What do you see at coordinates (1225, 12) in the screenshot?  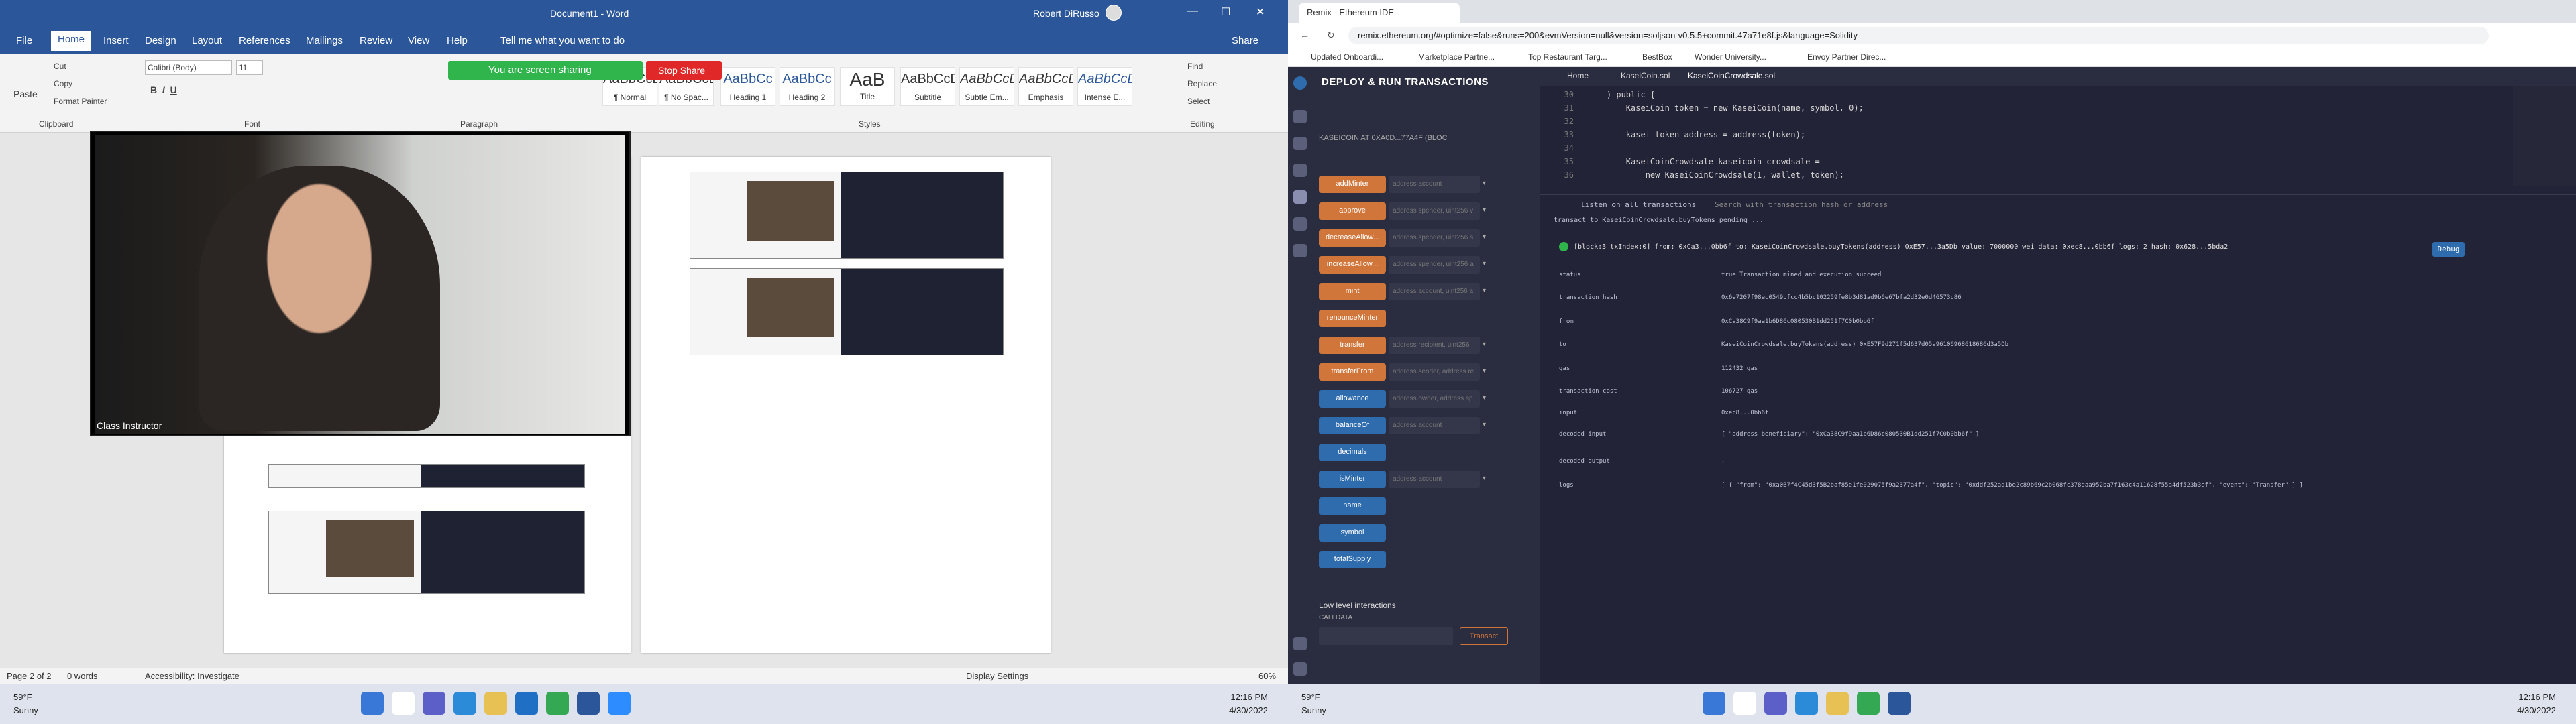 I see `maximize-icon: ☐` at bounding box center [1225, 12].